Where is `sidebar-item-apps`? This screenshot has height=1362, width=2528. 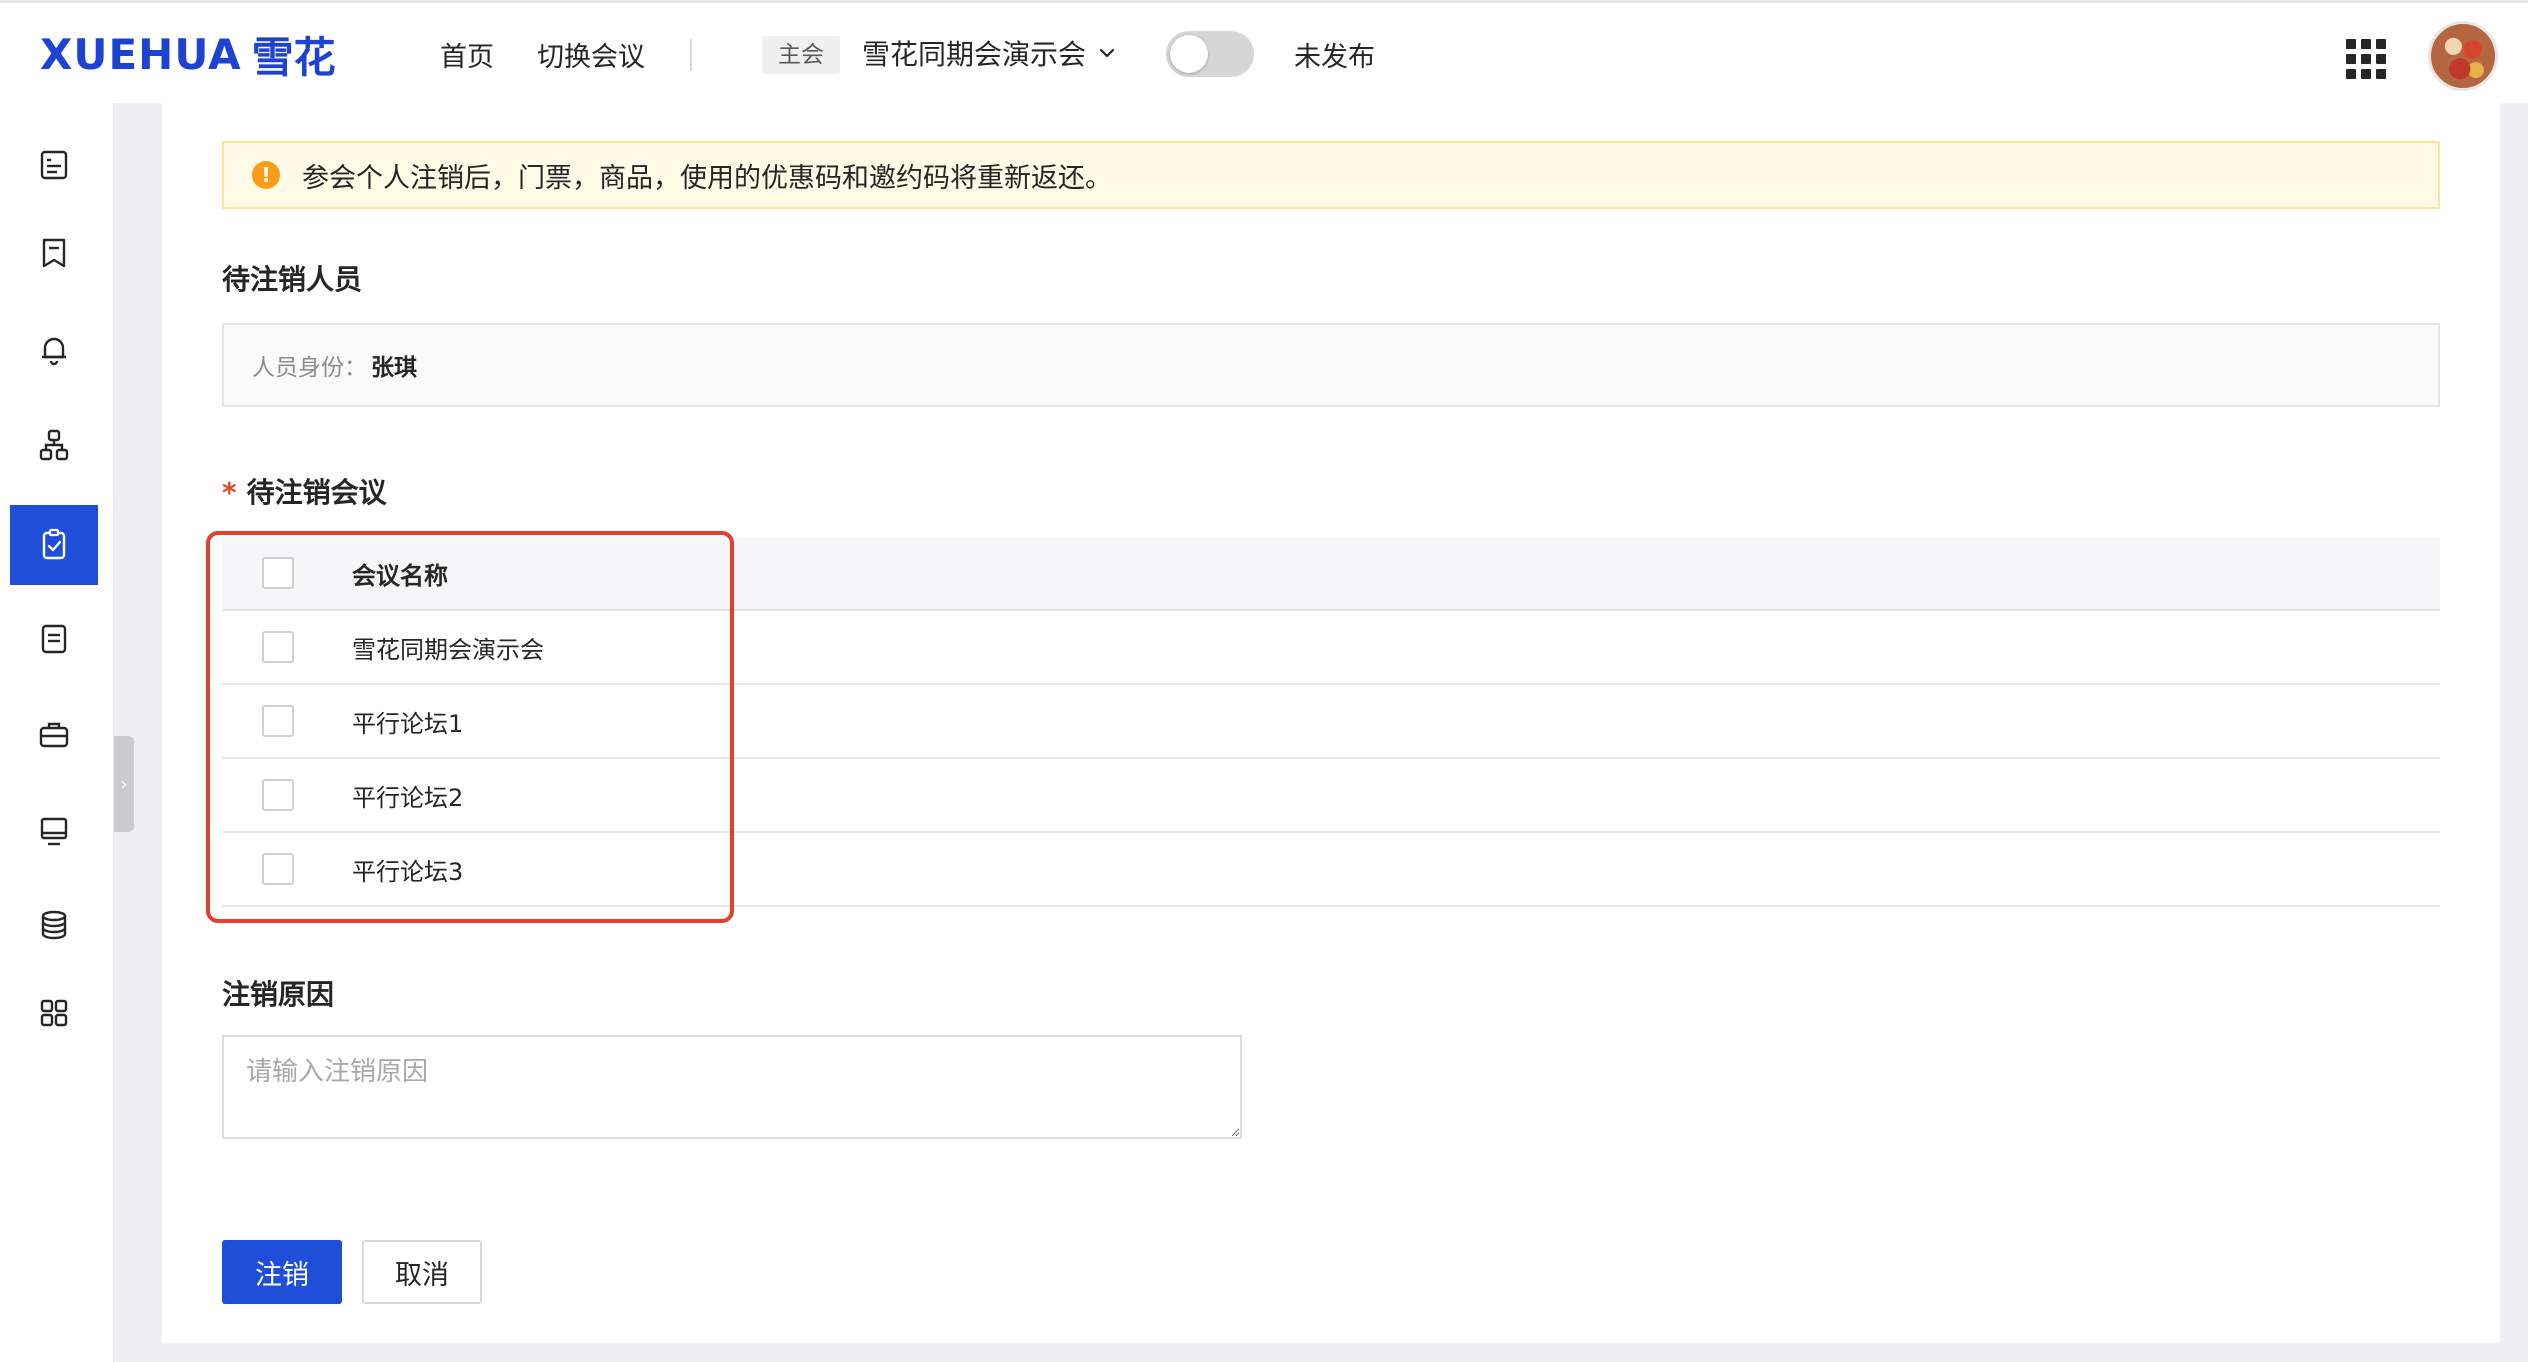
sidebar-item-apps is located at coordinates (54, 1013).